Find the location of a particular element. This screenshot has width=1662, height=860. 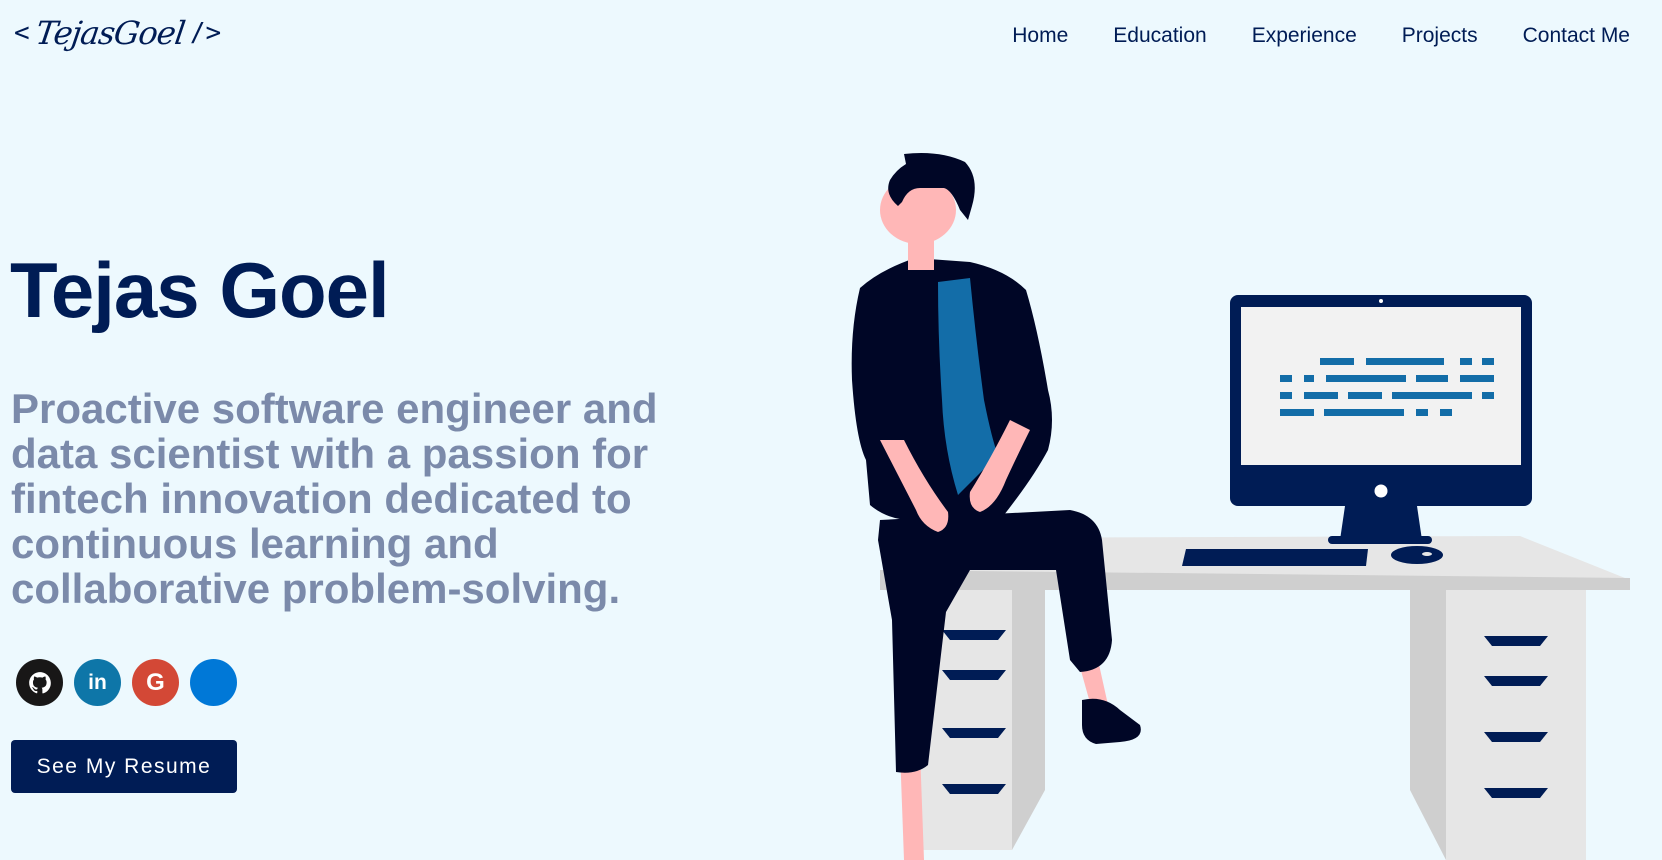

linkedin-label: in is located at coordinates (97, 682).